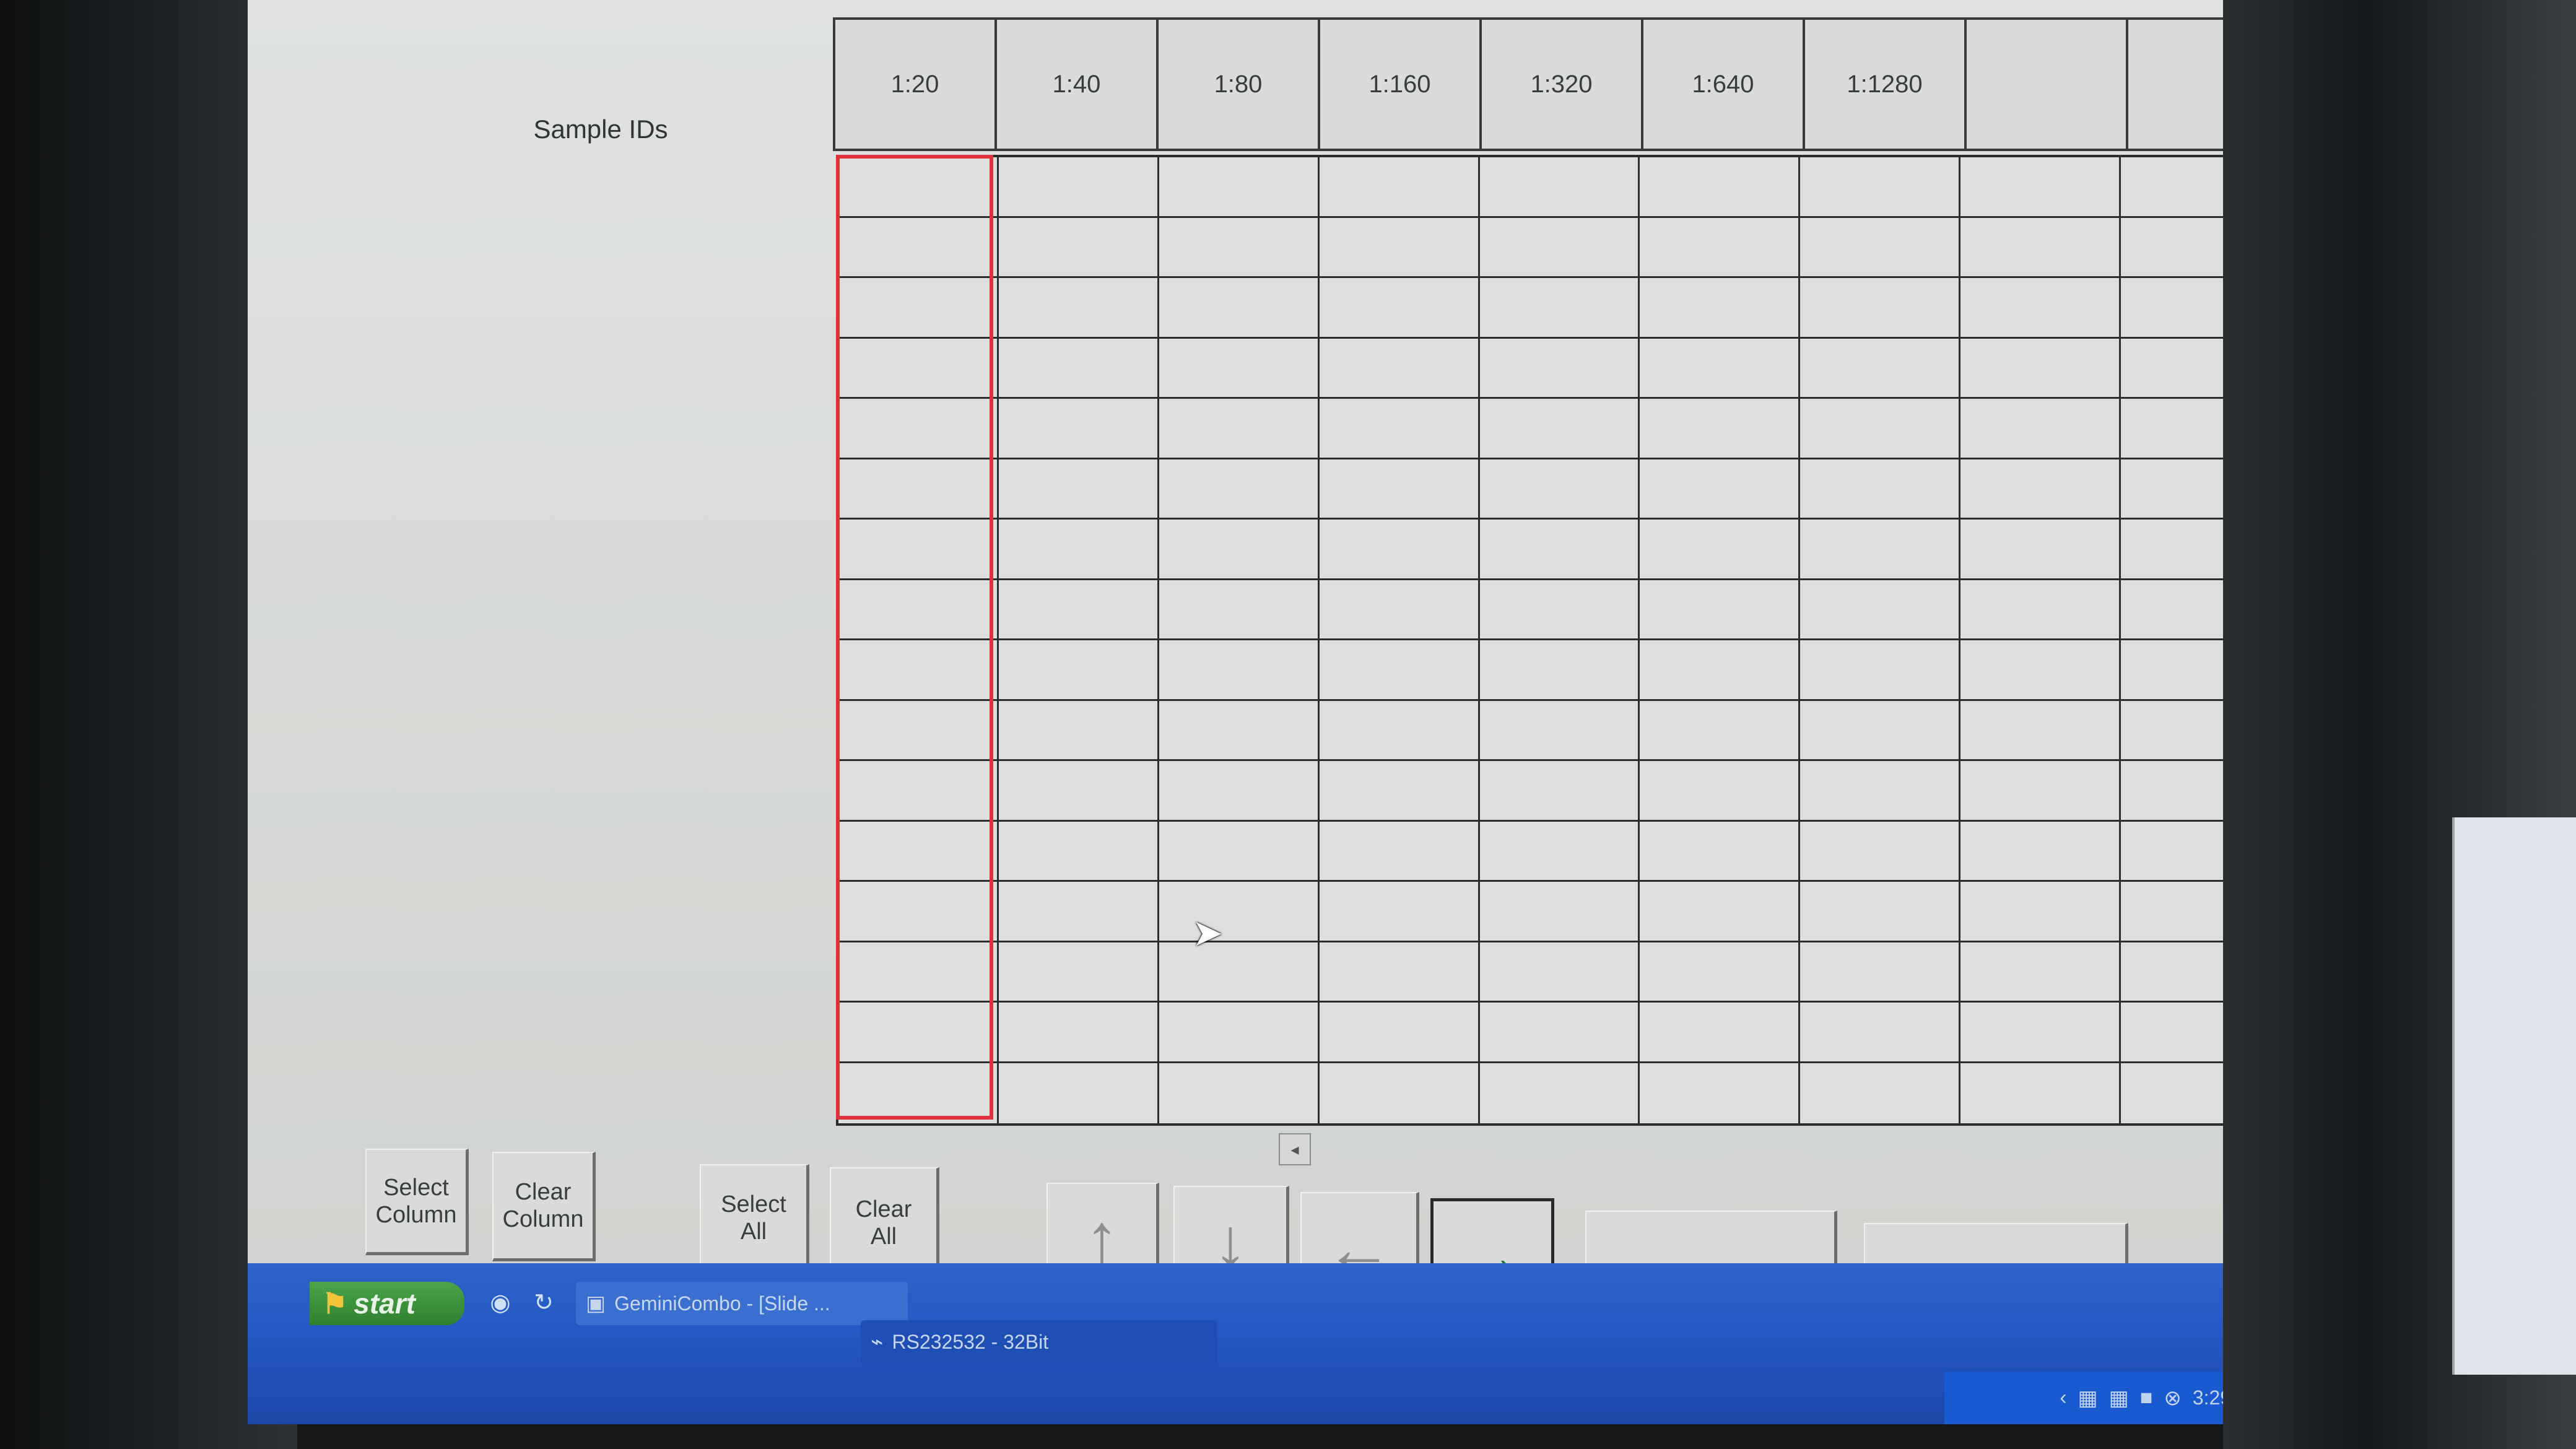 This screenshot has width=2576, height=1449. What do you see at coordinates (500, 1302) in the screenshot?
I see `browser-icon: ◉` at bounding box center [500, 1302].